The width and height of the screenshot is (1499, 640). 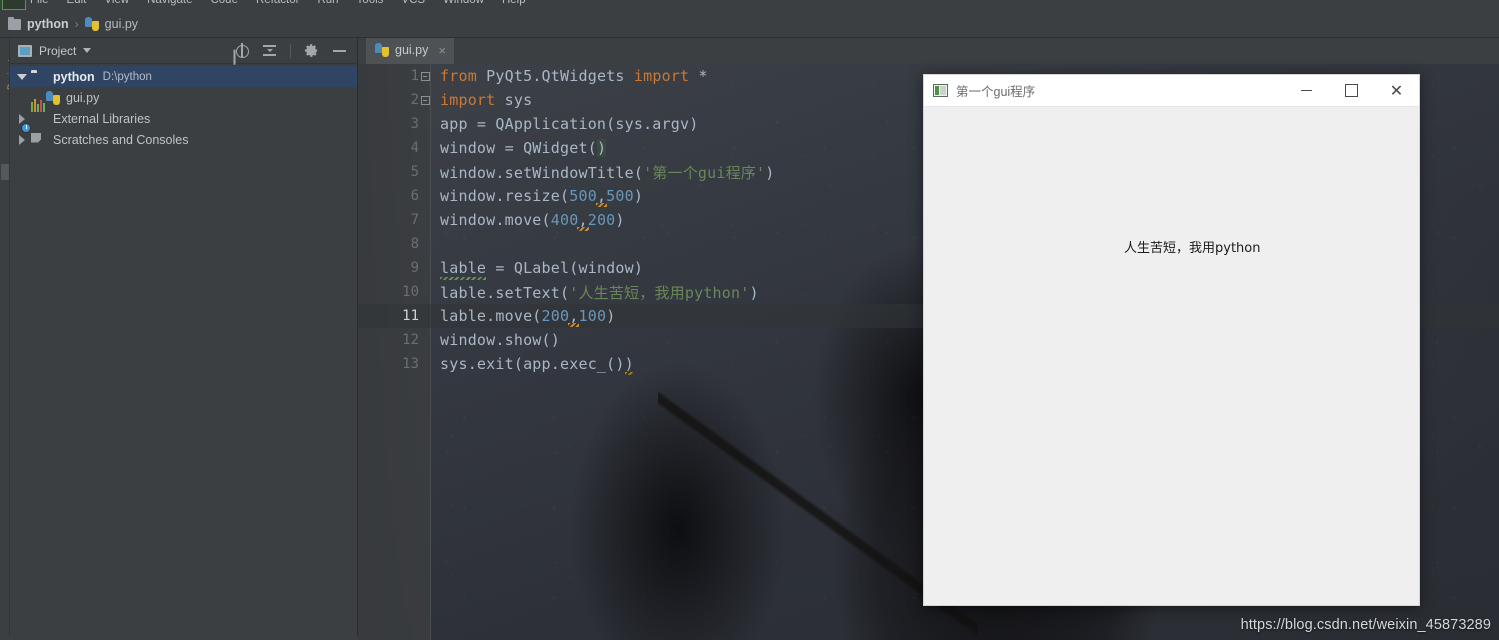 I want to click on tree-item-label: python, so click(x=74, y=76).